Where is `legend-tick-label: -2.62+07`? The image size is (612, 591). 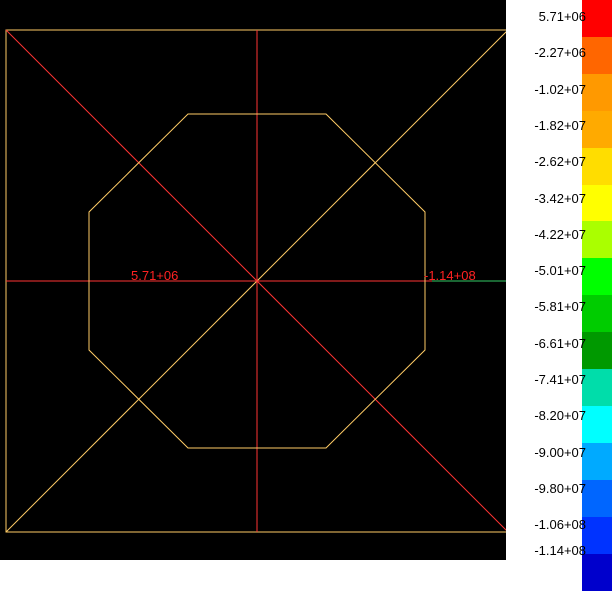
legend-tick-label: -2.62+07 is located at coordinates (560, 162).